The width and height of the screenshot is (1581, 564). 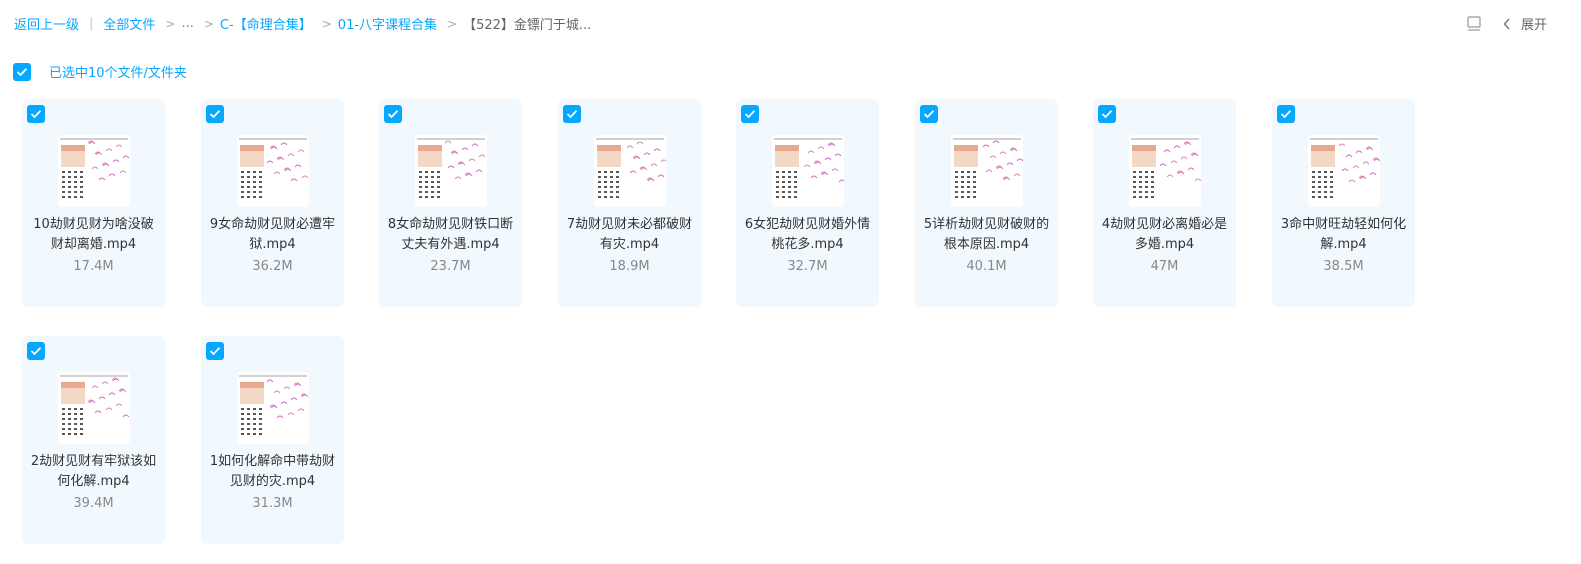 I want to click on file-card: 10劫财见财为啥没破财却离婚.mp4 17.4M, so click(x=93, y=203).